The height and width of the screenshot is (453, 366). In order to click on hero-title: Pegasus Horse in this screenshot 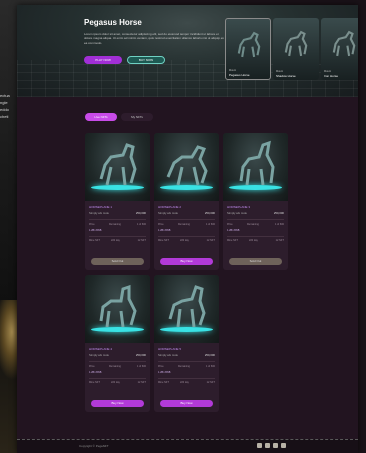, I will do `click(113, 22)`.